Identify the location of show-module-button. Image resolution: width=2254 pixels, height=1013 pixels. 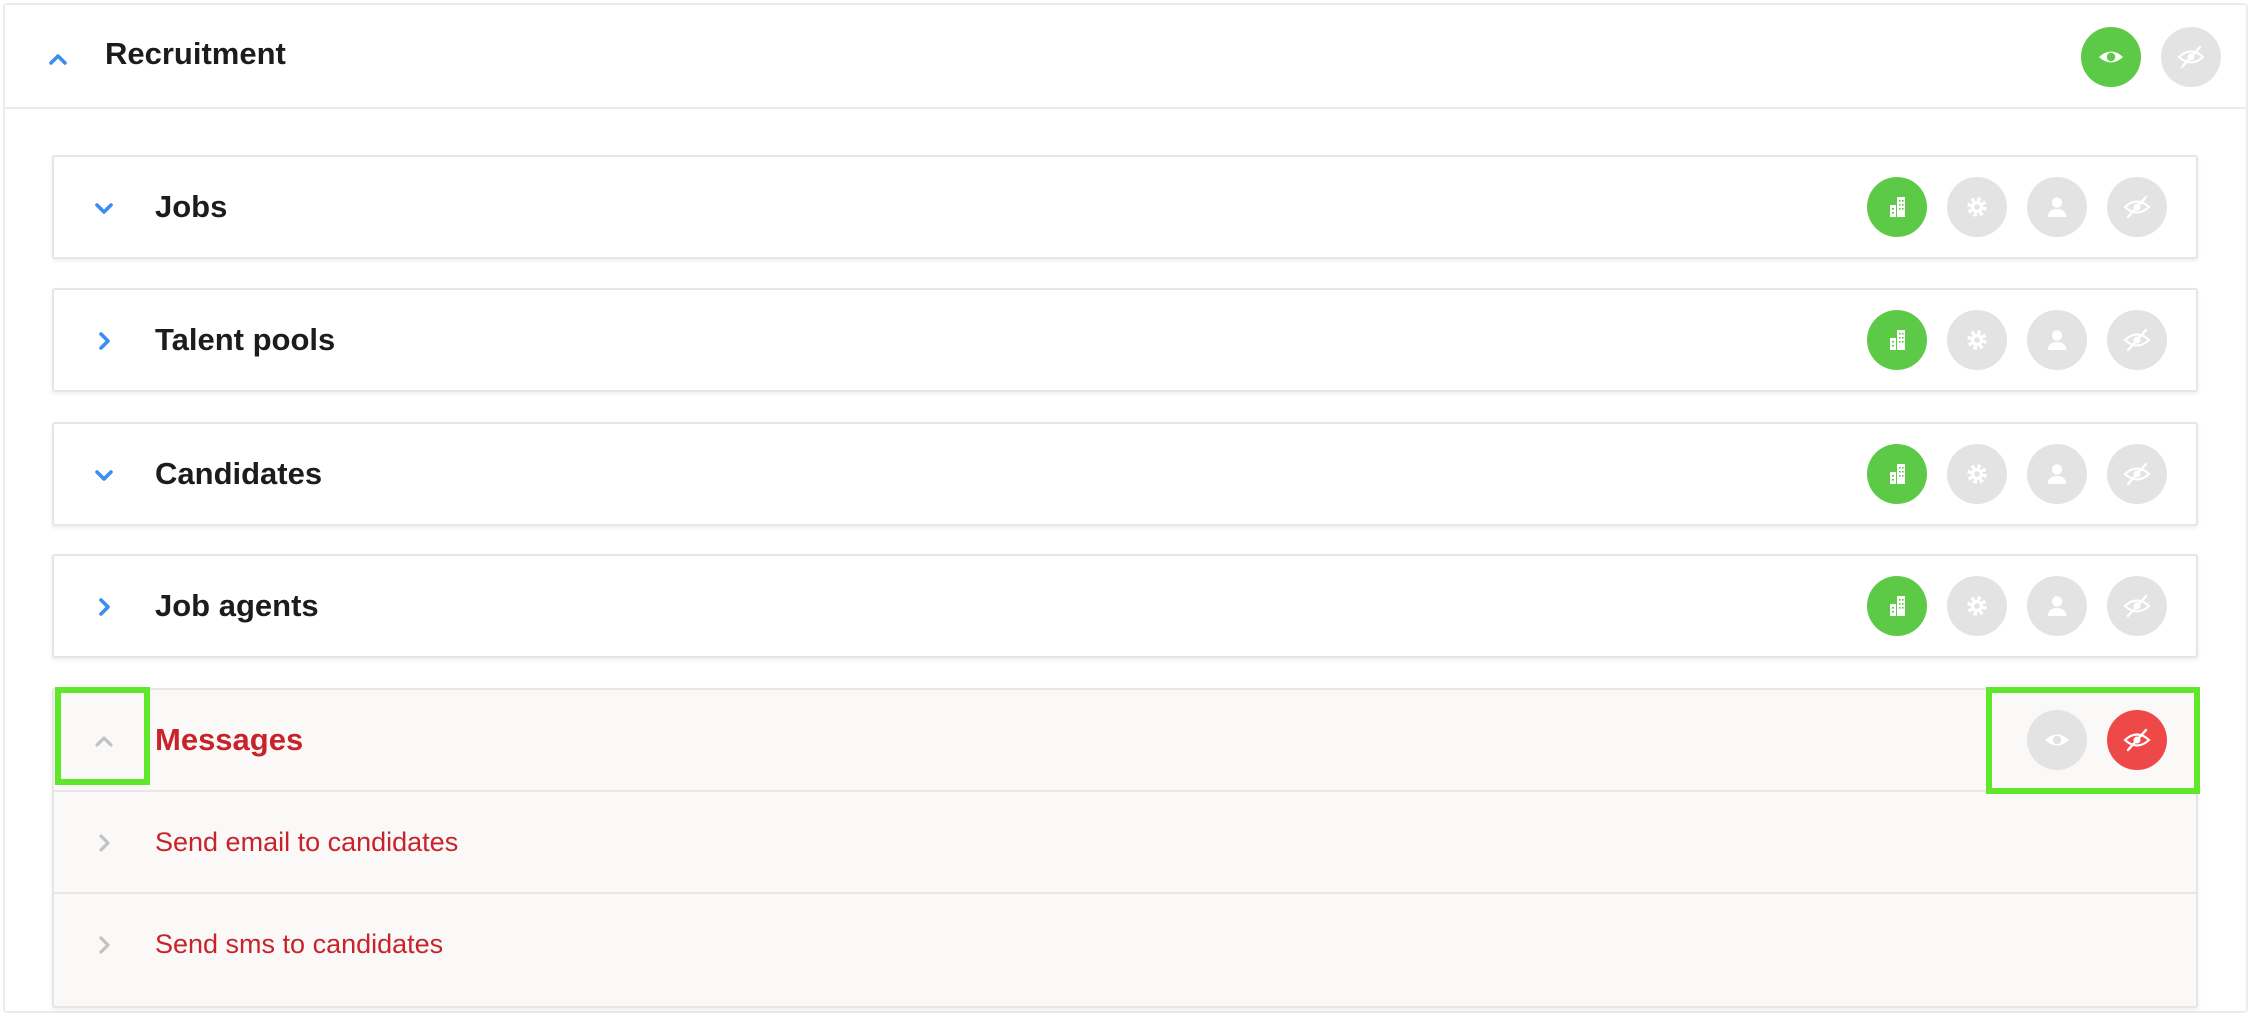
(2057, 740).